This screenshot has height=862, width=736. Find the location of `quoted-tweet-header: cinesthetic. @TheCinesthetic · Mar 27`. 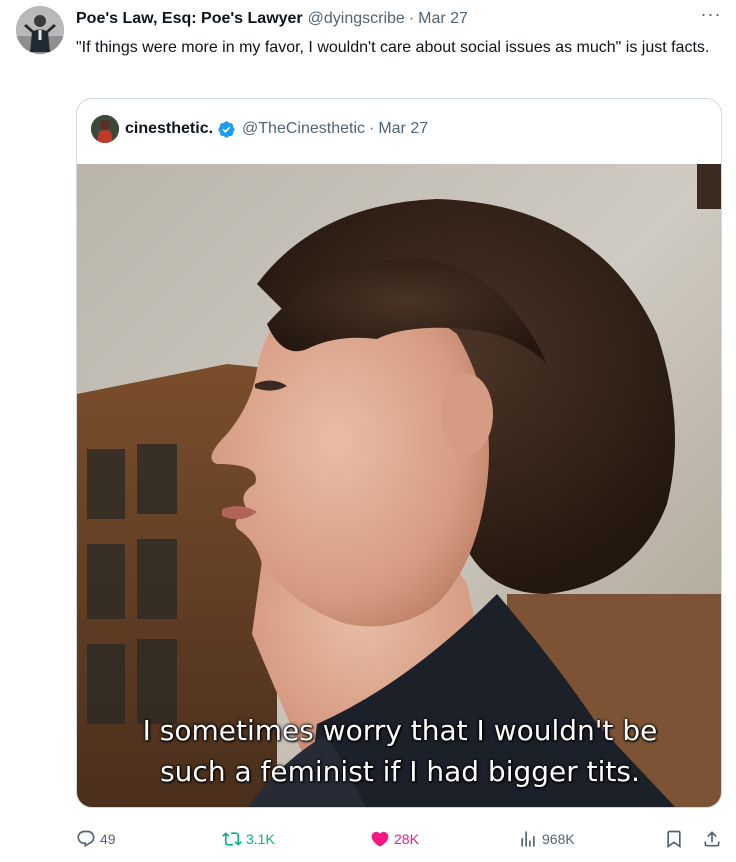

quoted-tweet-header: cinesthetic. @TheCinesthetic · Mar 27 is located at coordinates (259, 129).